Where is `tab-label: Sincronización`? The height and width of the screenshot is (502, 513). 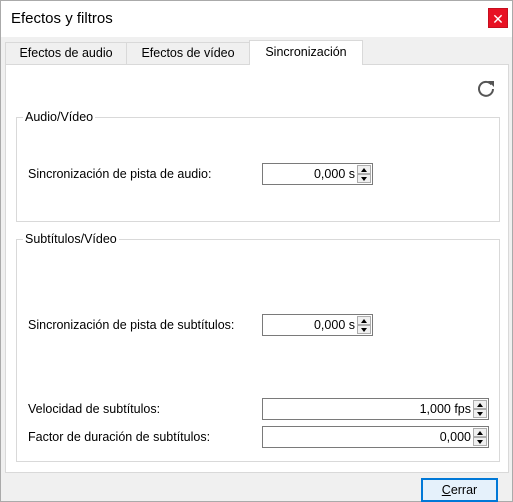 tab-label: Sincronización is located at coordinates (306, 52).